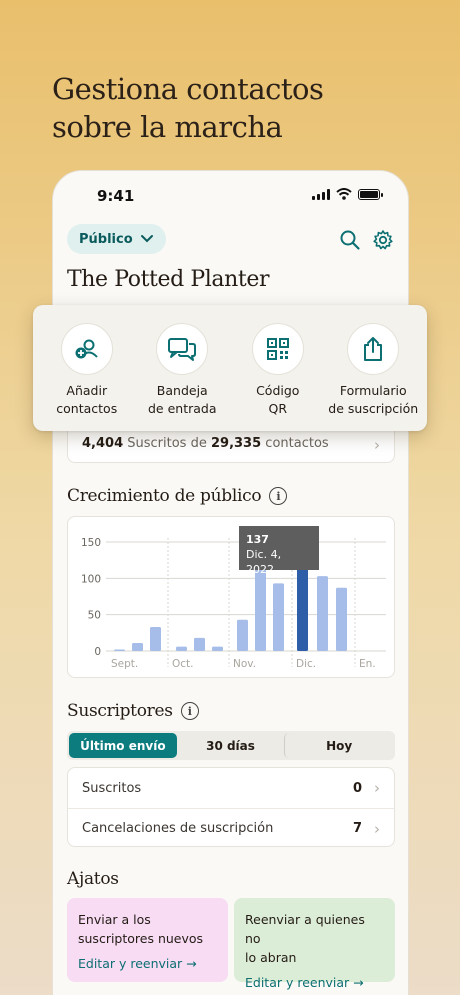 Image resolution: width=460 pixels, height=995 pixels. I want to click on status-bar: 9:41, so click(230, 196).